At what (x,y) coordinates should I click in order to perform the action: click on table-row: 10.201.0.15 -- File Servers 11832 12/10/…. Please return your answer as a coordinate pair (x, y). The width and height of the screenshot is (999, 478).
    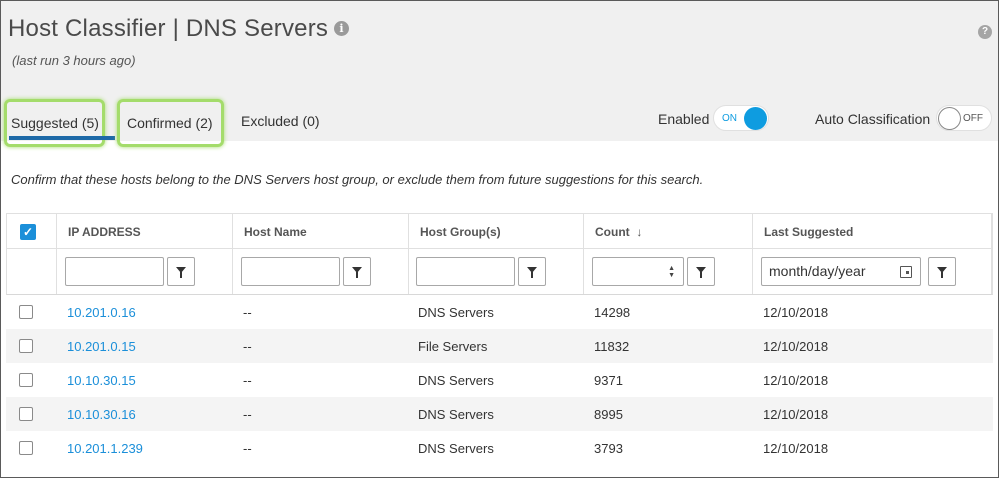
    Looking at the image, I should click on (499, 346).